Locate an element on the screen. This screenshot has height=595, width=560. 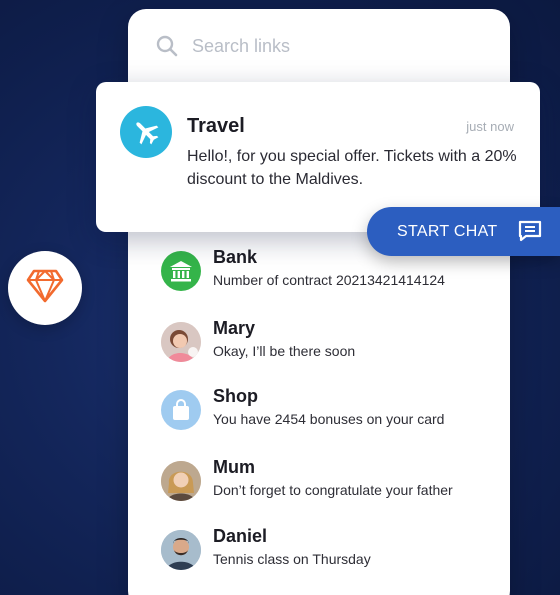
chat-icon is located at coordinates (530, 231).